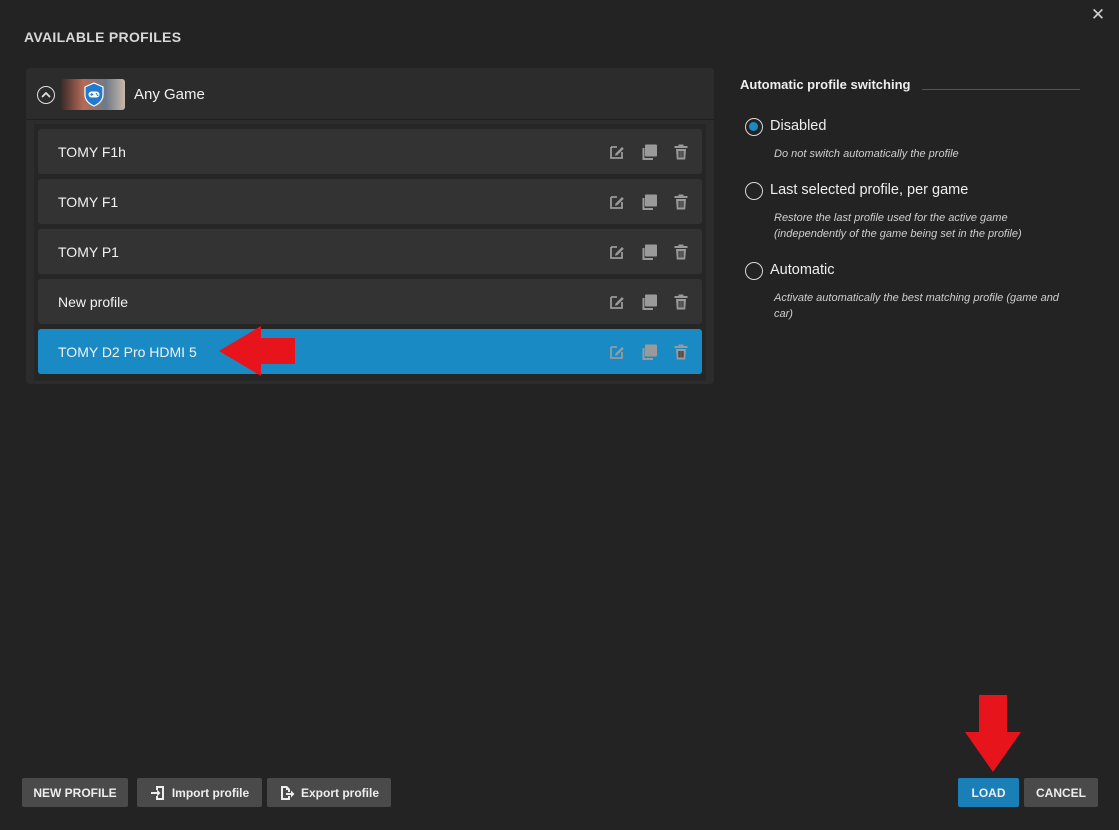 The image size is (1119, 830). Describe the element at coordinates (169, 94) in the screenshot. I see `game-name: Any Game` at that location.